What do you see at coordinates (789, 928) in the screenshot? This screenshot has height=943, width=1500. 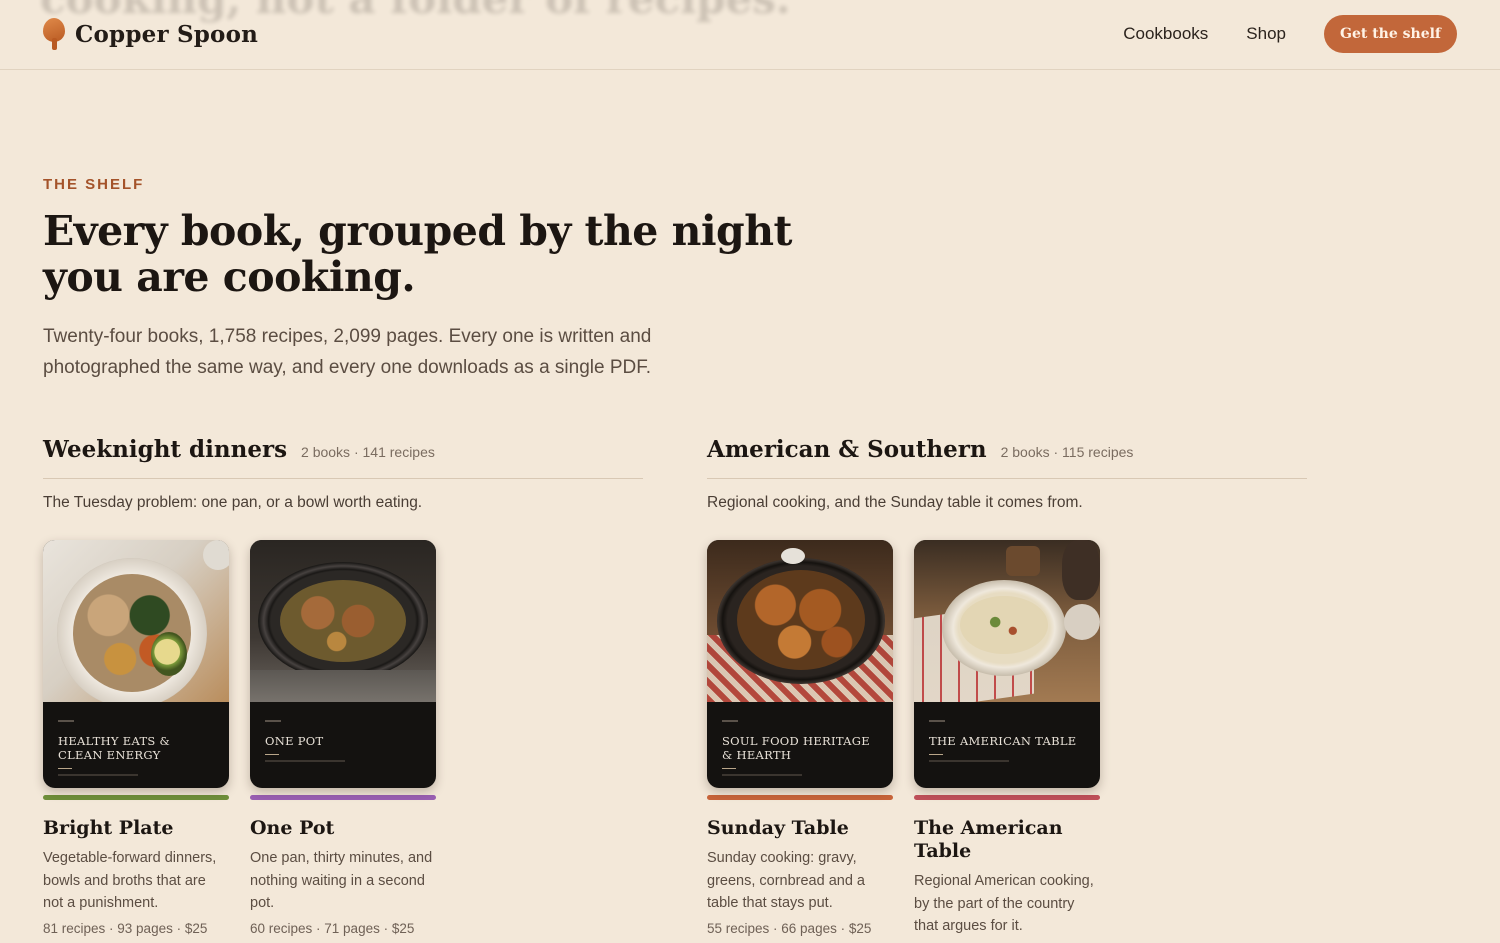 I see `book-meta: 55 recipes · 66 pages · $25` at bounding box center [789, 928].